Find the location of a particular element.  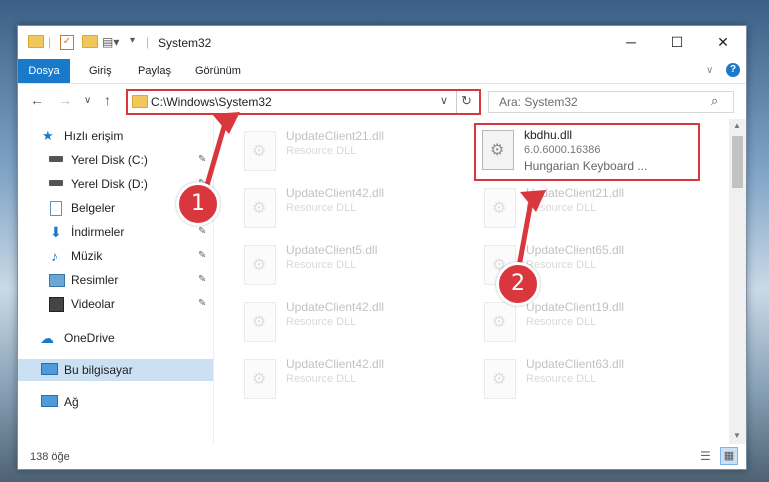

callout-badge-1: 1 is located at coordinates (198, 204).